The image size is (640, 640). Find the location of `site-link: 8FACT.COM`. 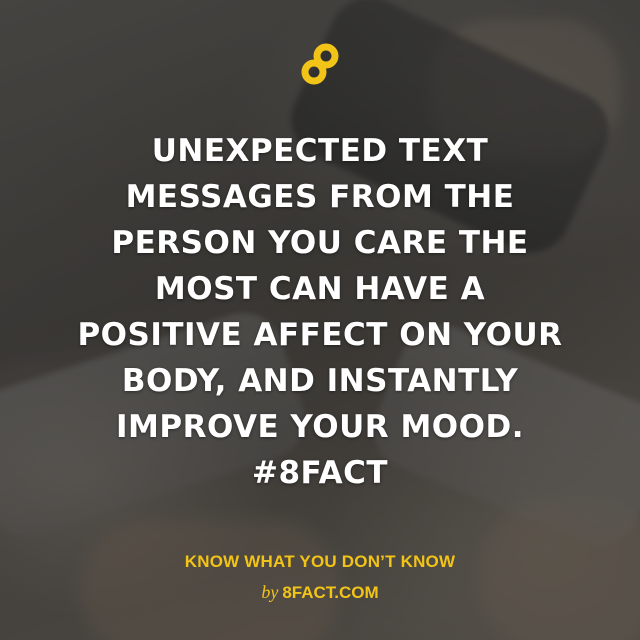

site-link: 8FACT.COM is located at coordinates (330, 592).